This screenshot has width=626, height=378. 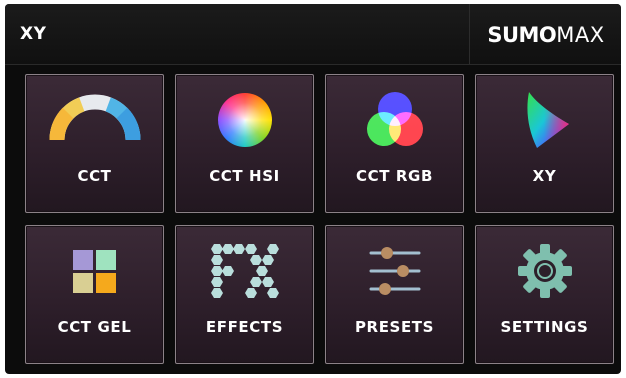 What do you see at coordinates (544, 271) in the screenshot?
I see `gear-icon` at bounding box center [544, 271].